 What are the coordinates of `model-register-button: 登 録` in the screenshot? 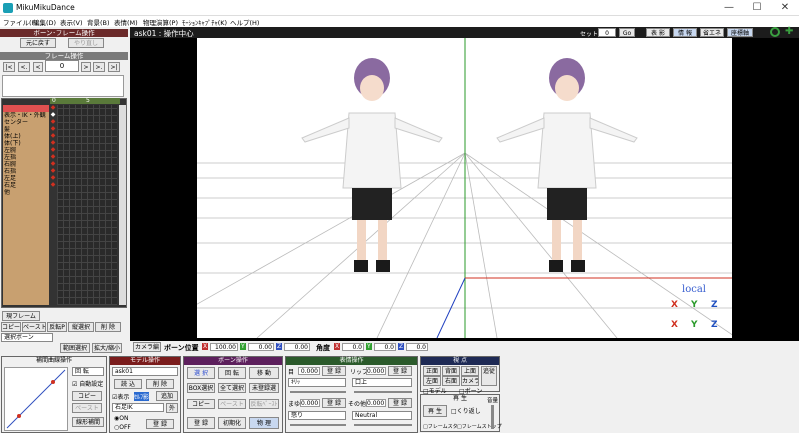 It's located at (160, 424).